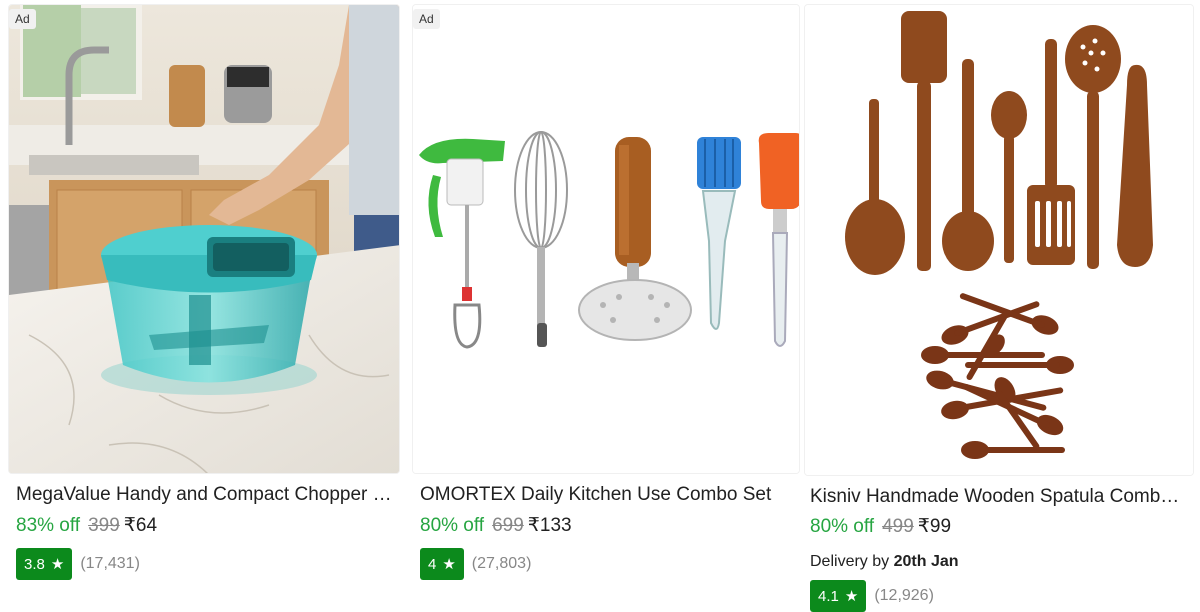 The image size is (1200, 612). I want to click on review-count: (12,926), so click(904, 595).